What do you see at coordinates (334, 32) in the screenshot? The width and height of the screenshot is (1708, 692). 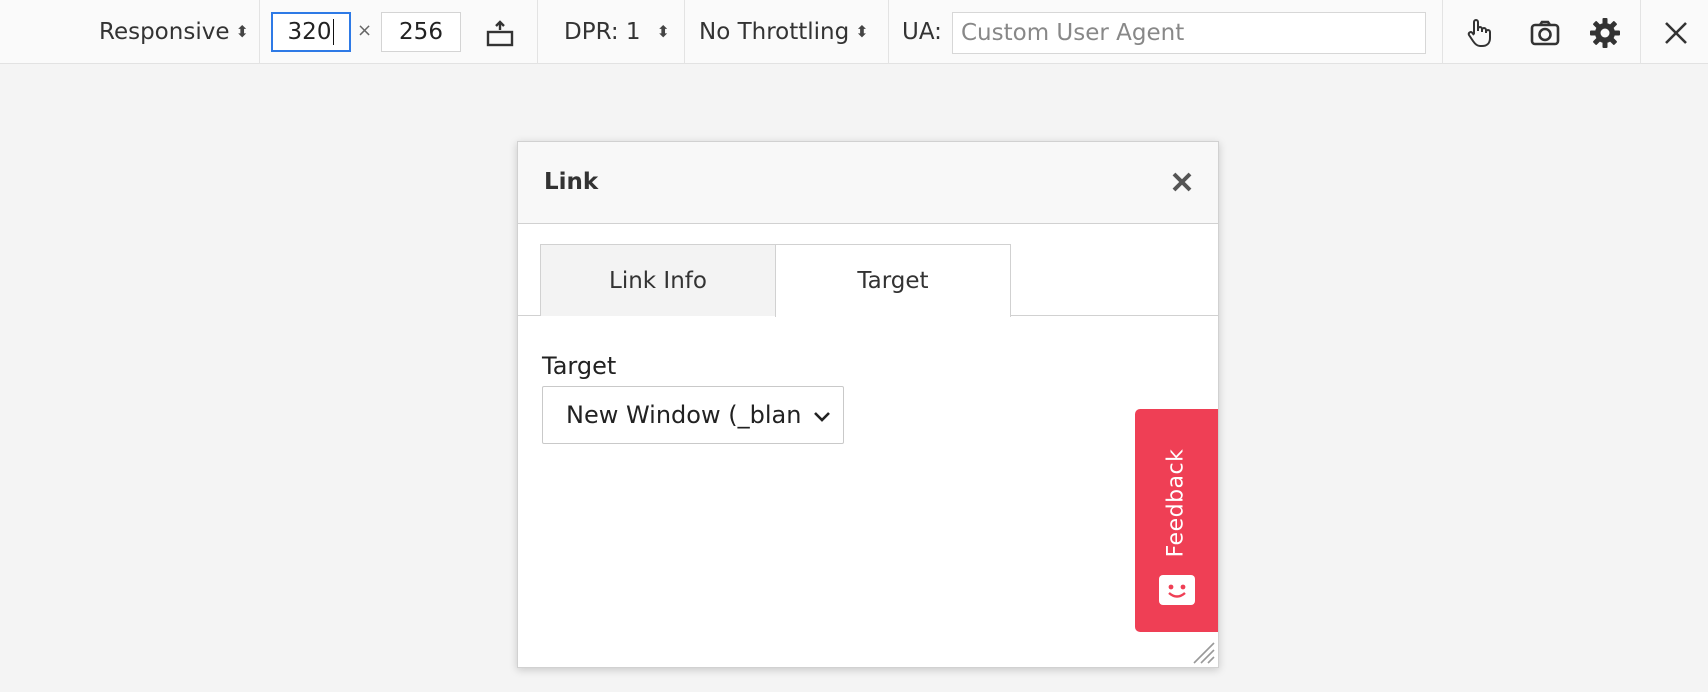 I see `text-caret` at bounding box center [334, 32].